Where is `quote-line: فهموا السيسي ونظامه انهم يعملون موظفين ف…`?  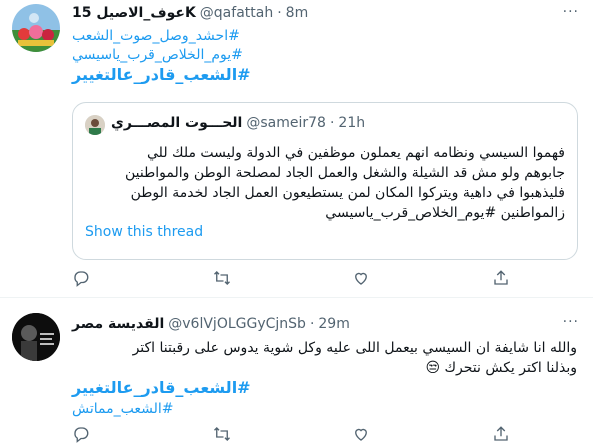
quote-line: فهموا السيسي ونظامه انهم يعملون موظفين ف… is located at coordinates (356, 153).